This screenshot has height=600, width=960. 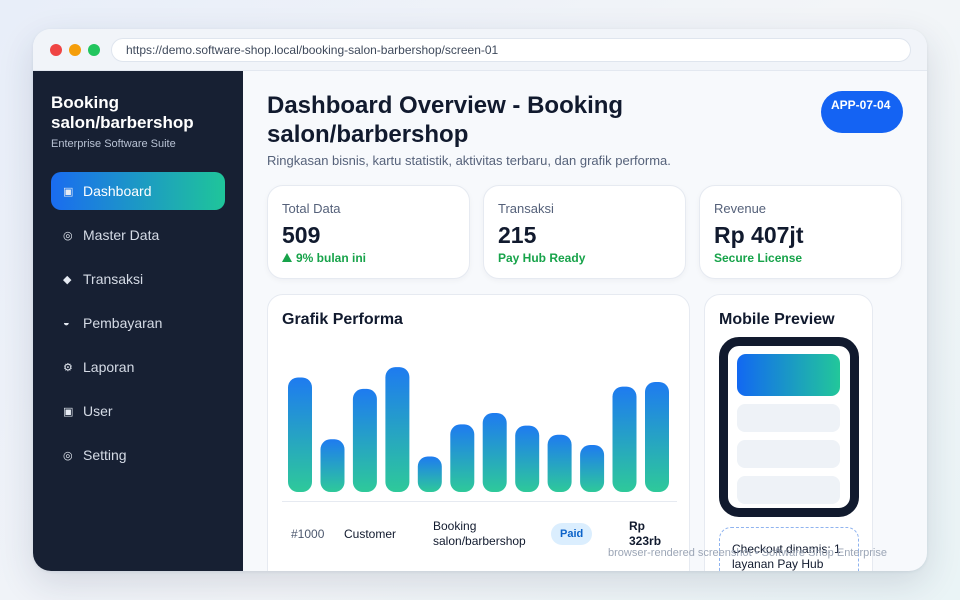 What do you see at coordinates (331, 258) in the screenshot?
I see `stat-note: 9% bulan ini` at bounding box center [331, 258].